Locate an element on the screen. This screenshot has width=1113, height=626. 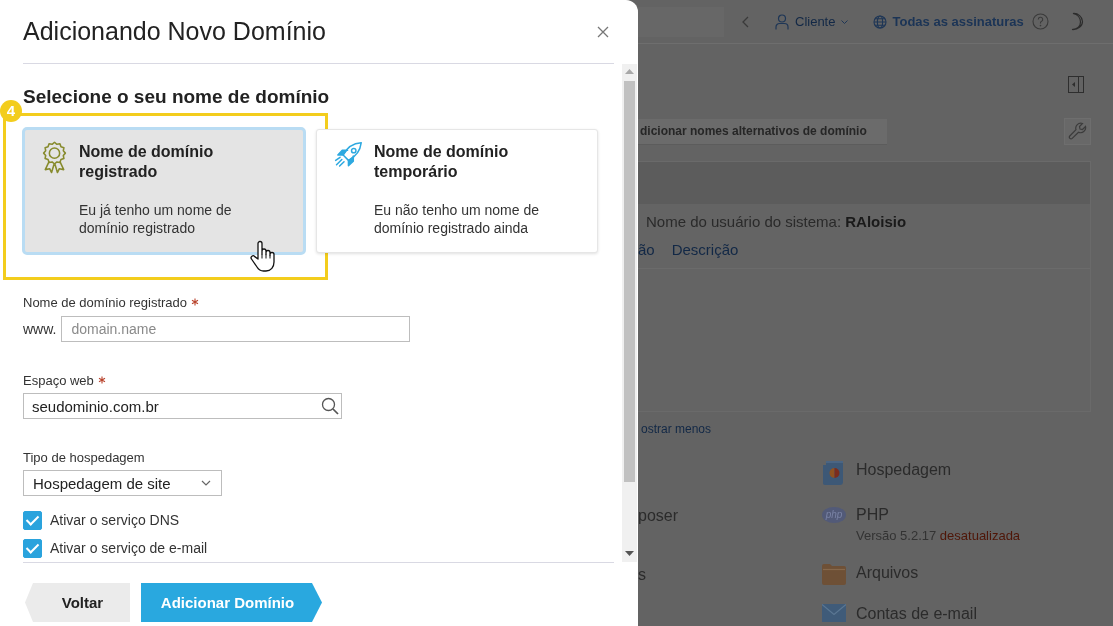
option-title: Nome de domínio registrado is located at coordinates (147, 162).